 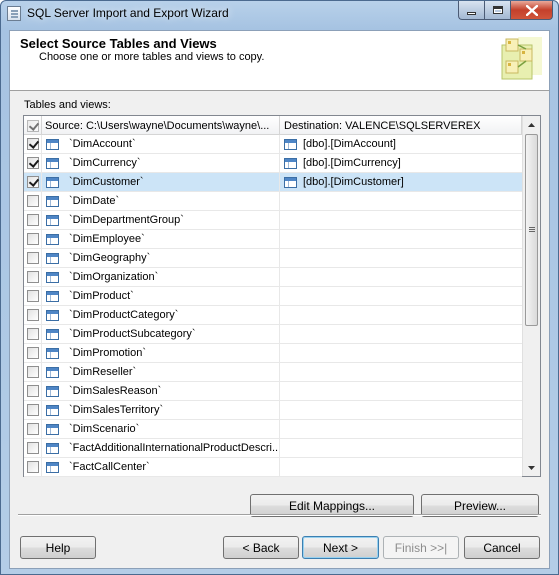 What do you see at coordinates (161, 467) in the screenshot?
I see `source-cell: `FactCallCenter`` at bounding box center [161, 467].